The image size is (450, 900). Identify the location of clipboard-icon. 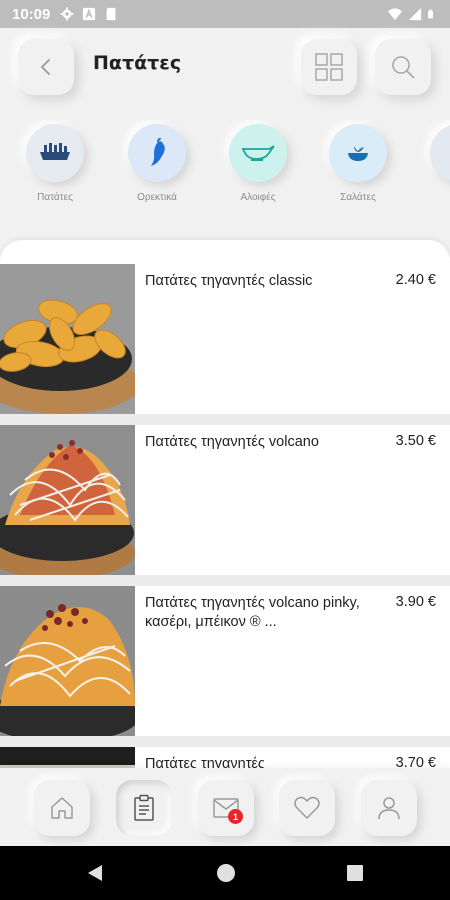
(144, 807).